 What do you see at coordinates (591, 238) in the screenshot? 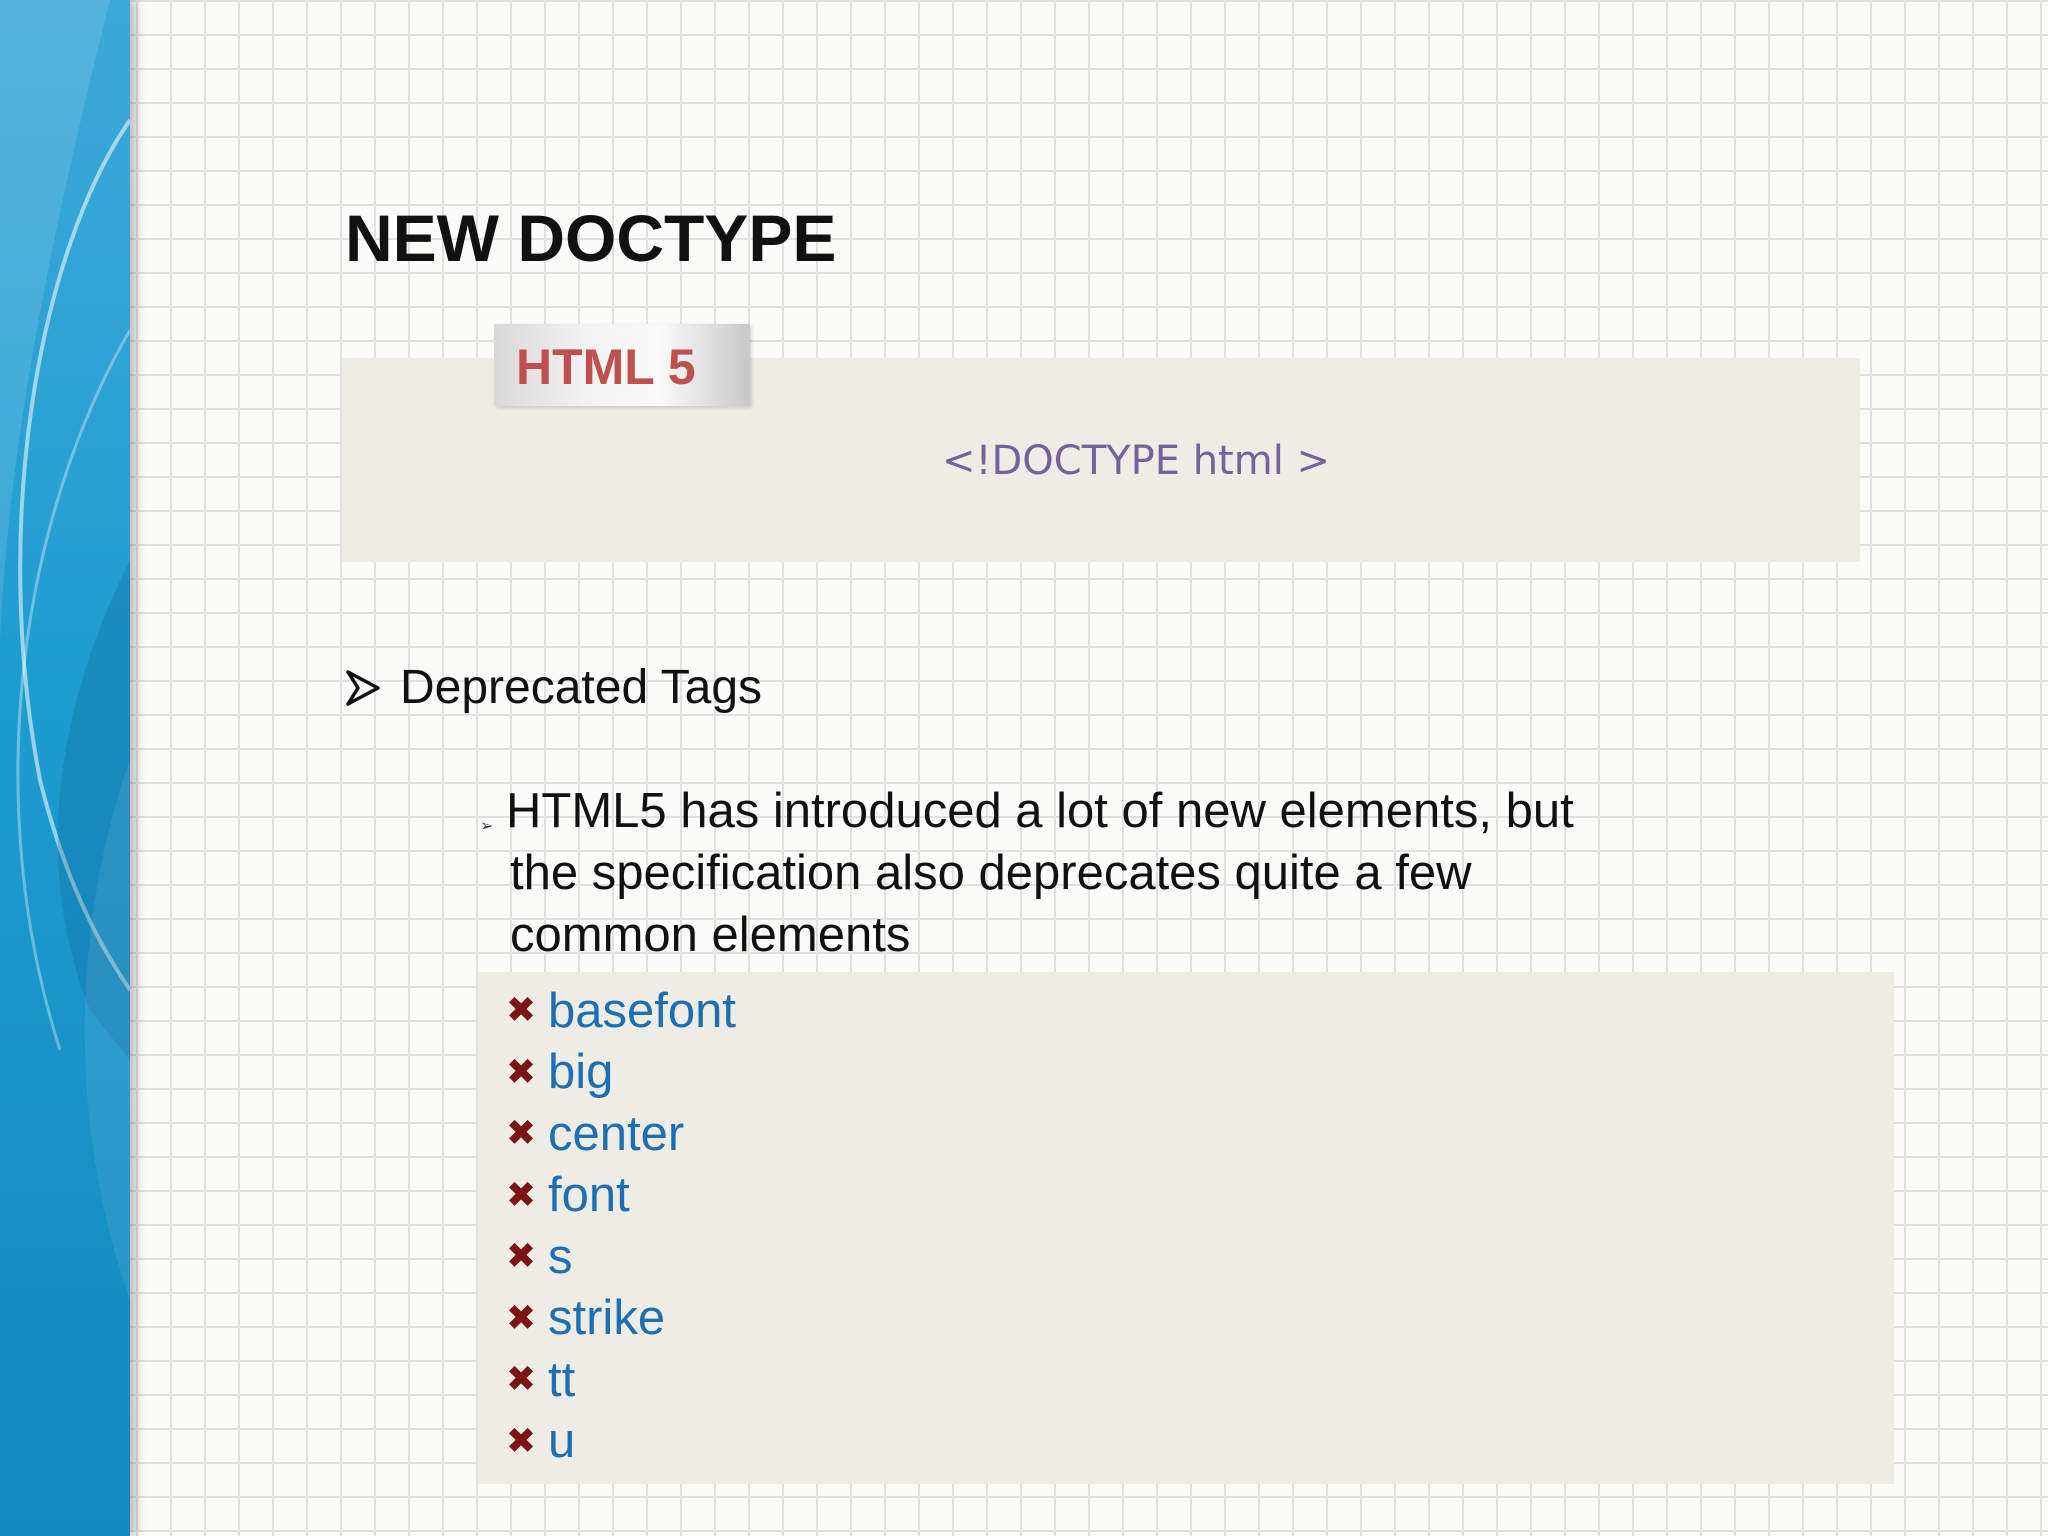
I see `slide-title: NEW DOCTYPE` at bounding box center [591, 238].